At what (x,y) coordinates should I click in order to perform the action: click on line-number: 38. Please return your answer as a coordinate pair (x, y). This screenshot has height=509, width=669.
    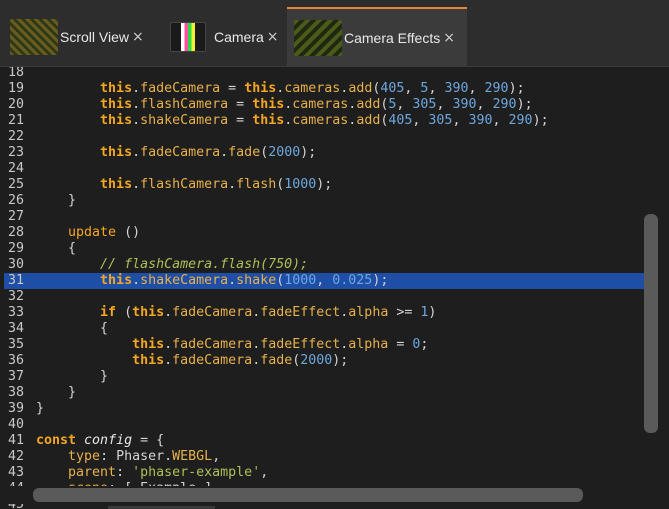
    Looking at the image, I should click on (16, 392).